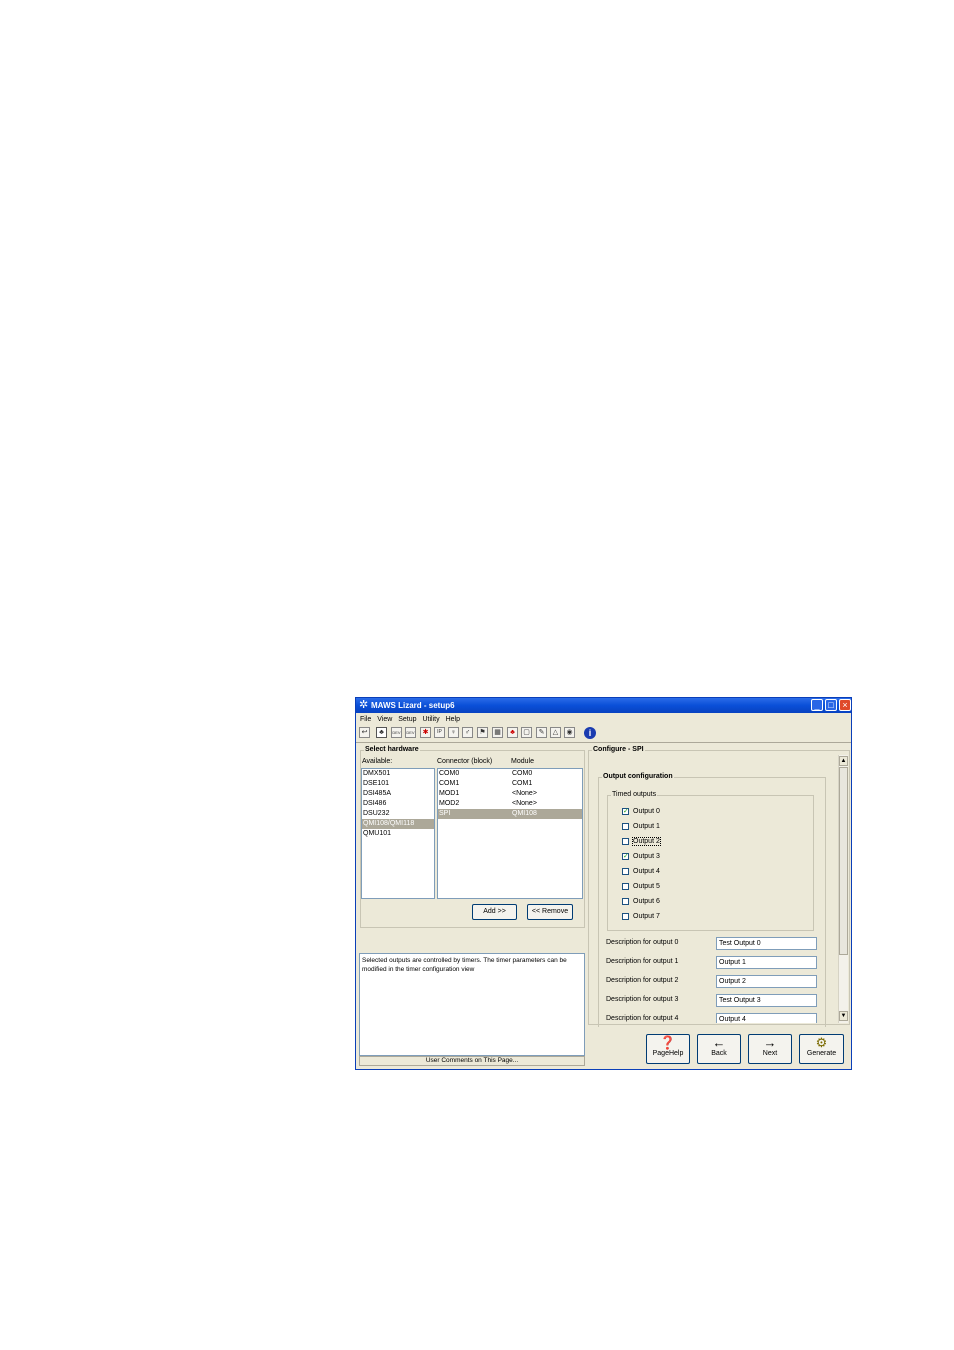 The height and width of the screenshot is (1350, 954). What do you see at coordinates (497, 732) in the screenshot?
I see `meter-icon: ▦` at bounding box center [497, 732].